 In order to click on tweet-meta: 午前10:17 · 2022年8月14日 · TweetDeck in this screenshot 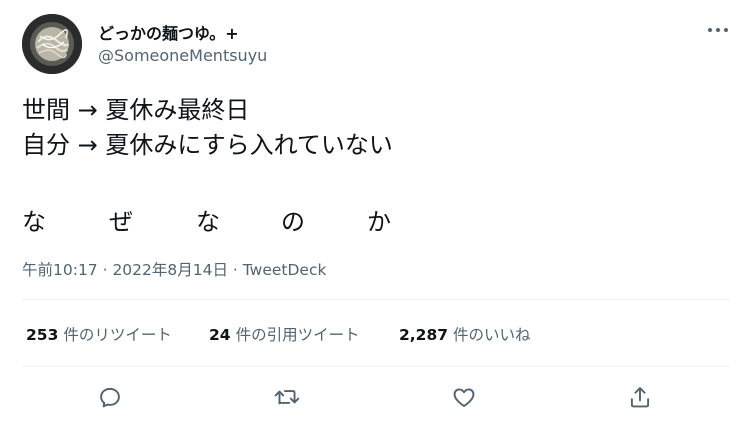, I will do `click(174, 269)`.